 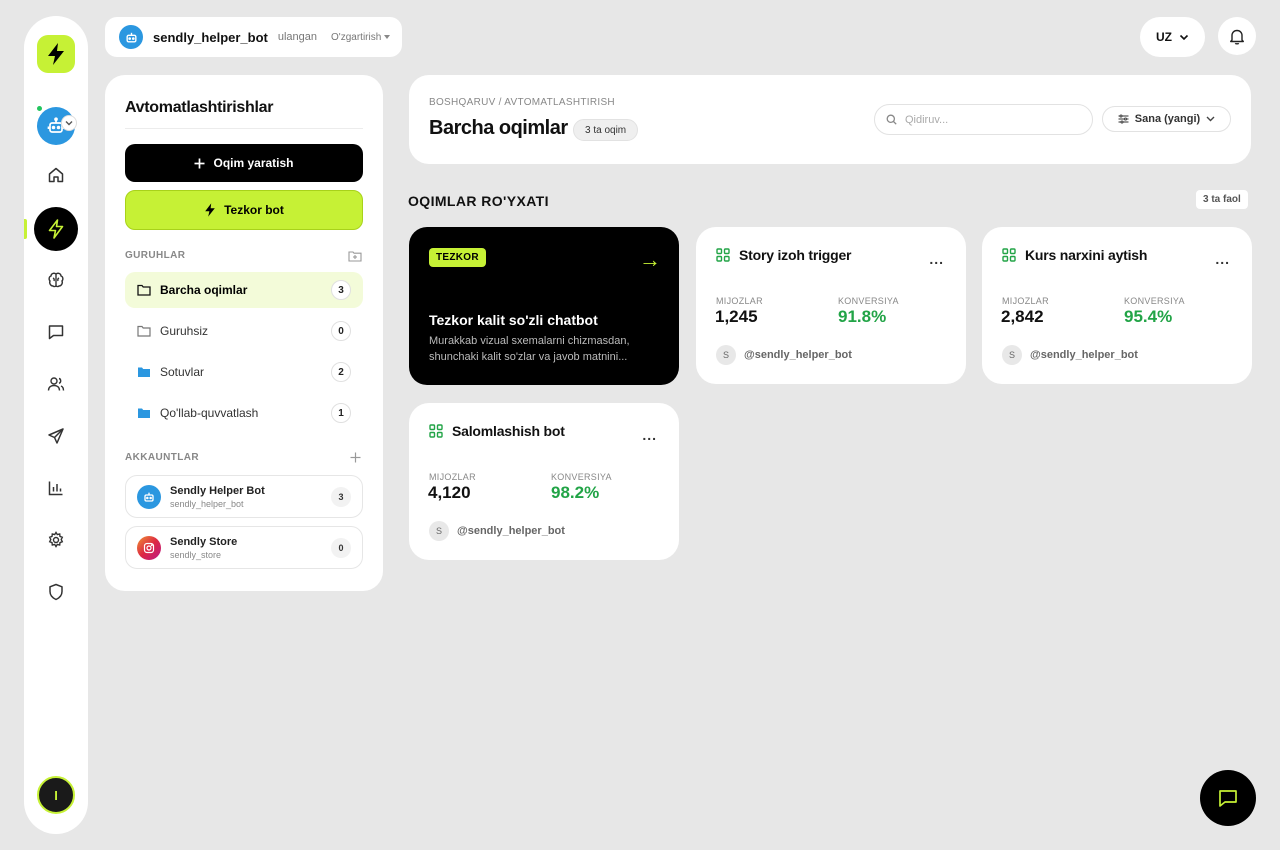 I want to click on account-handle: sendly_store, so click(x=196, y=554).